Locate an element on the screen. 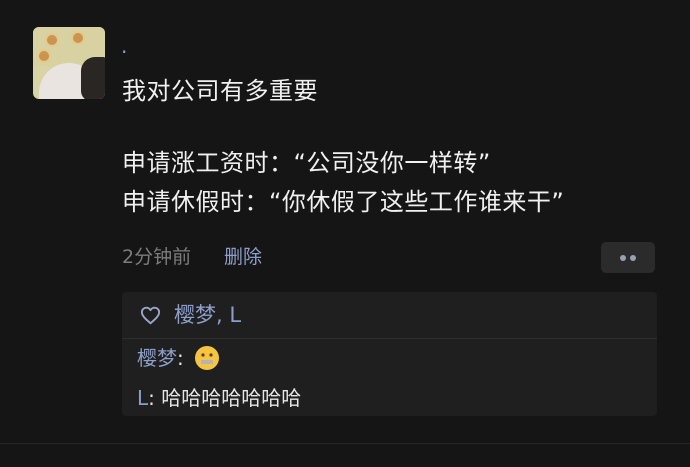  comment-item: 樱梦: is located at coordinates (178, 358).